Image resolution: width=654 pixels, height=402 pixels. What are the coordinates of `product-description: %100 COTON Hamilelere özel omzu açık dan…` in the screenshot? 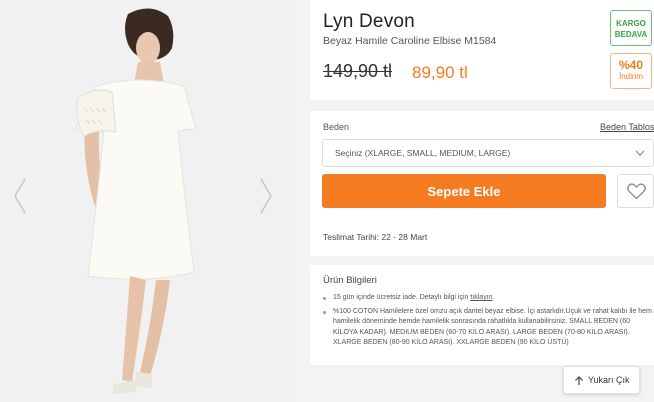 It's located at (492, 327).